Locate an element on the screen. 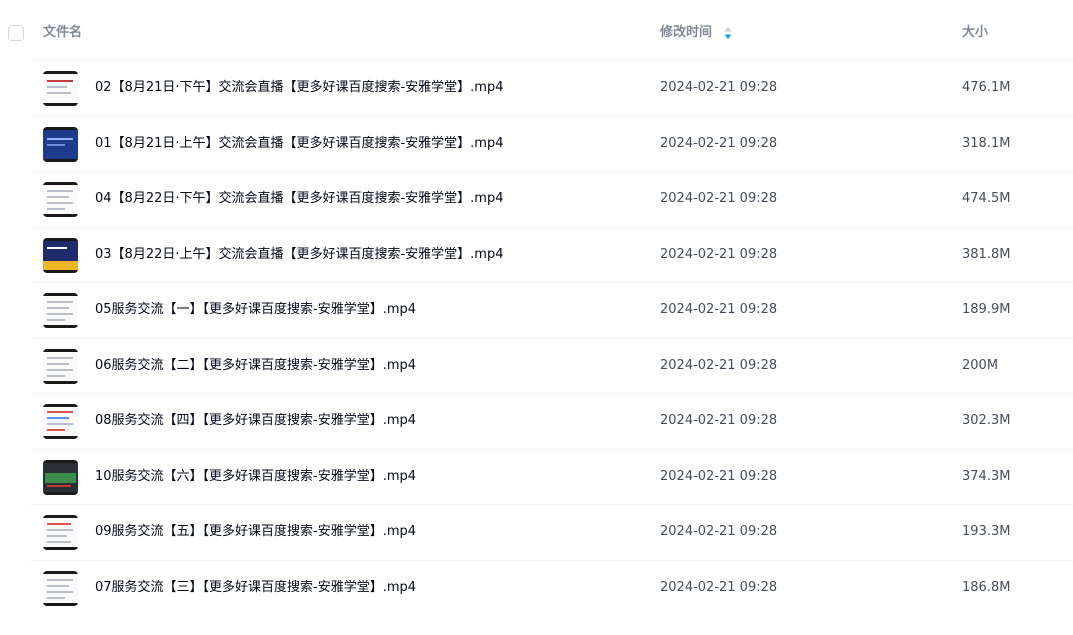 The height and width of the screenshot is (635, 1073). file-name: 01【8月21日·上午】交流会直播【更多好课百度搜索-安雅学堂】.mp4 is located at coordinates (299, 144).